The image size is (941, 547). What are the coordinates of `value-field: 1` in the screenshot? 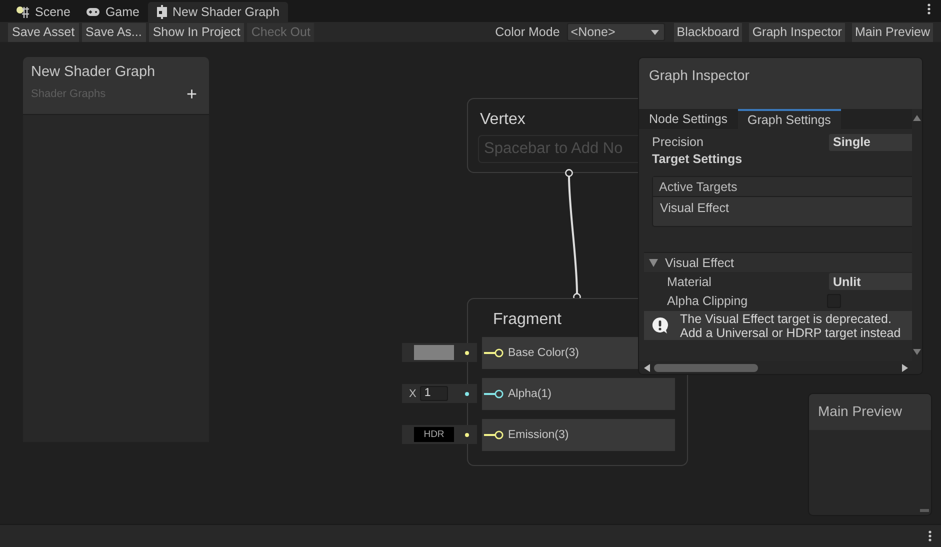 It's located at (434, 393).